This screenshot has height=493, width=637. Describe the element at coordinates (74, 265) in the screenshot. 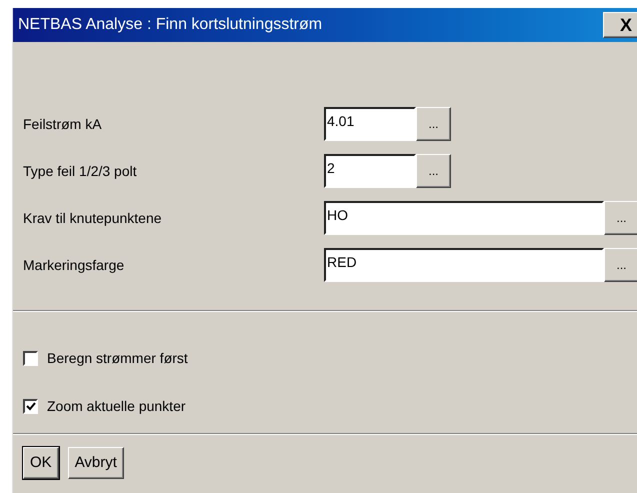

I see `field-label: Markeringsfarge` at that location.